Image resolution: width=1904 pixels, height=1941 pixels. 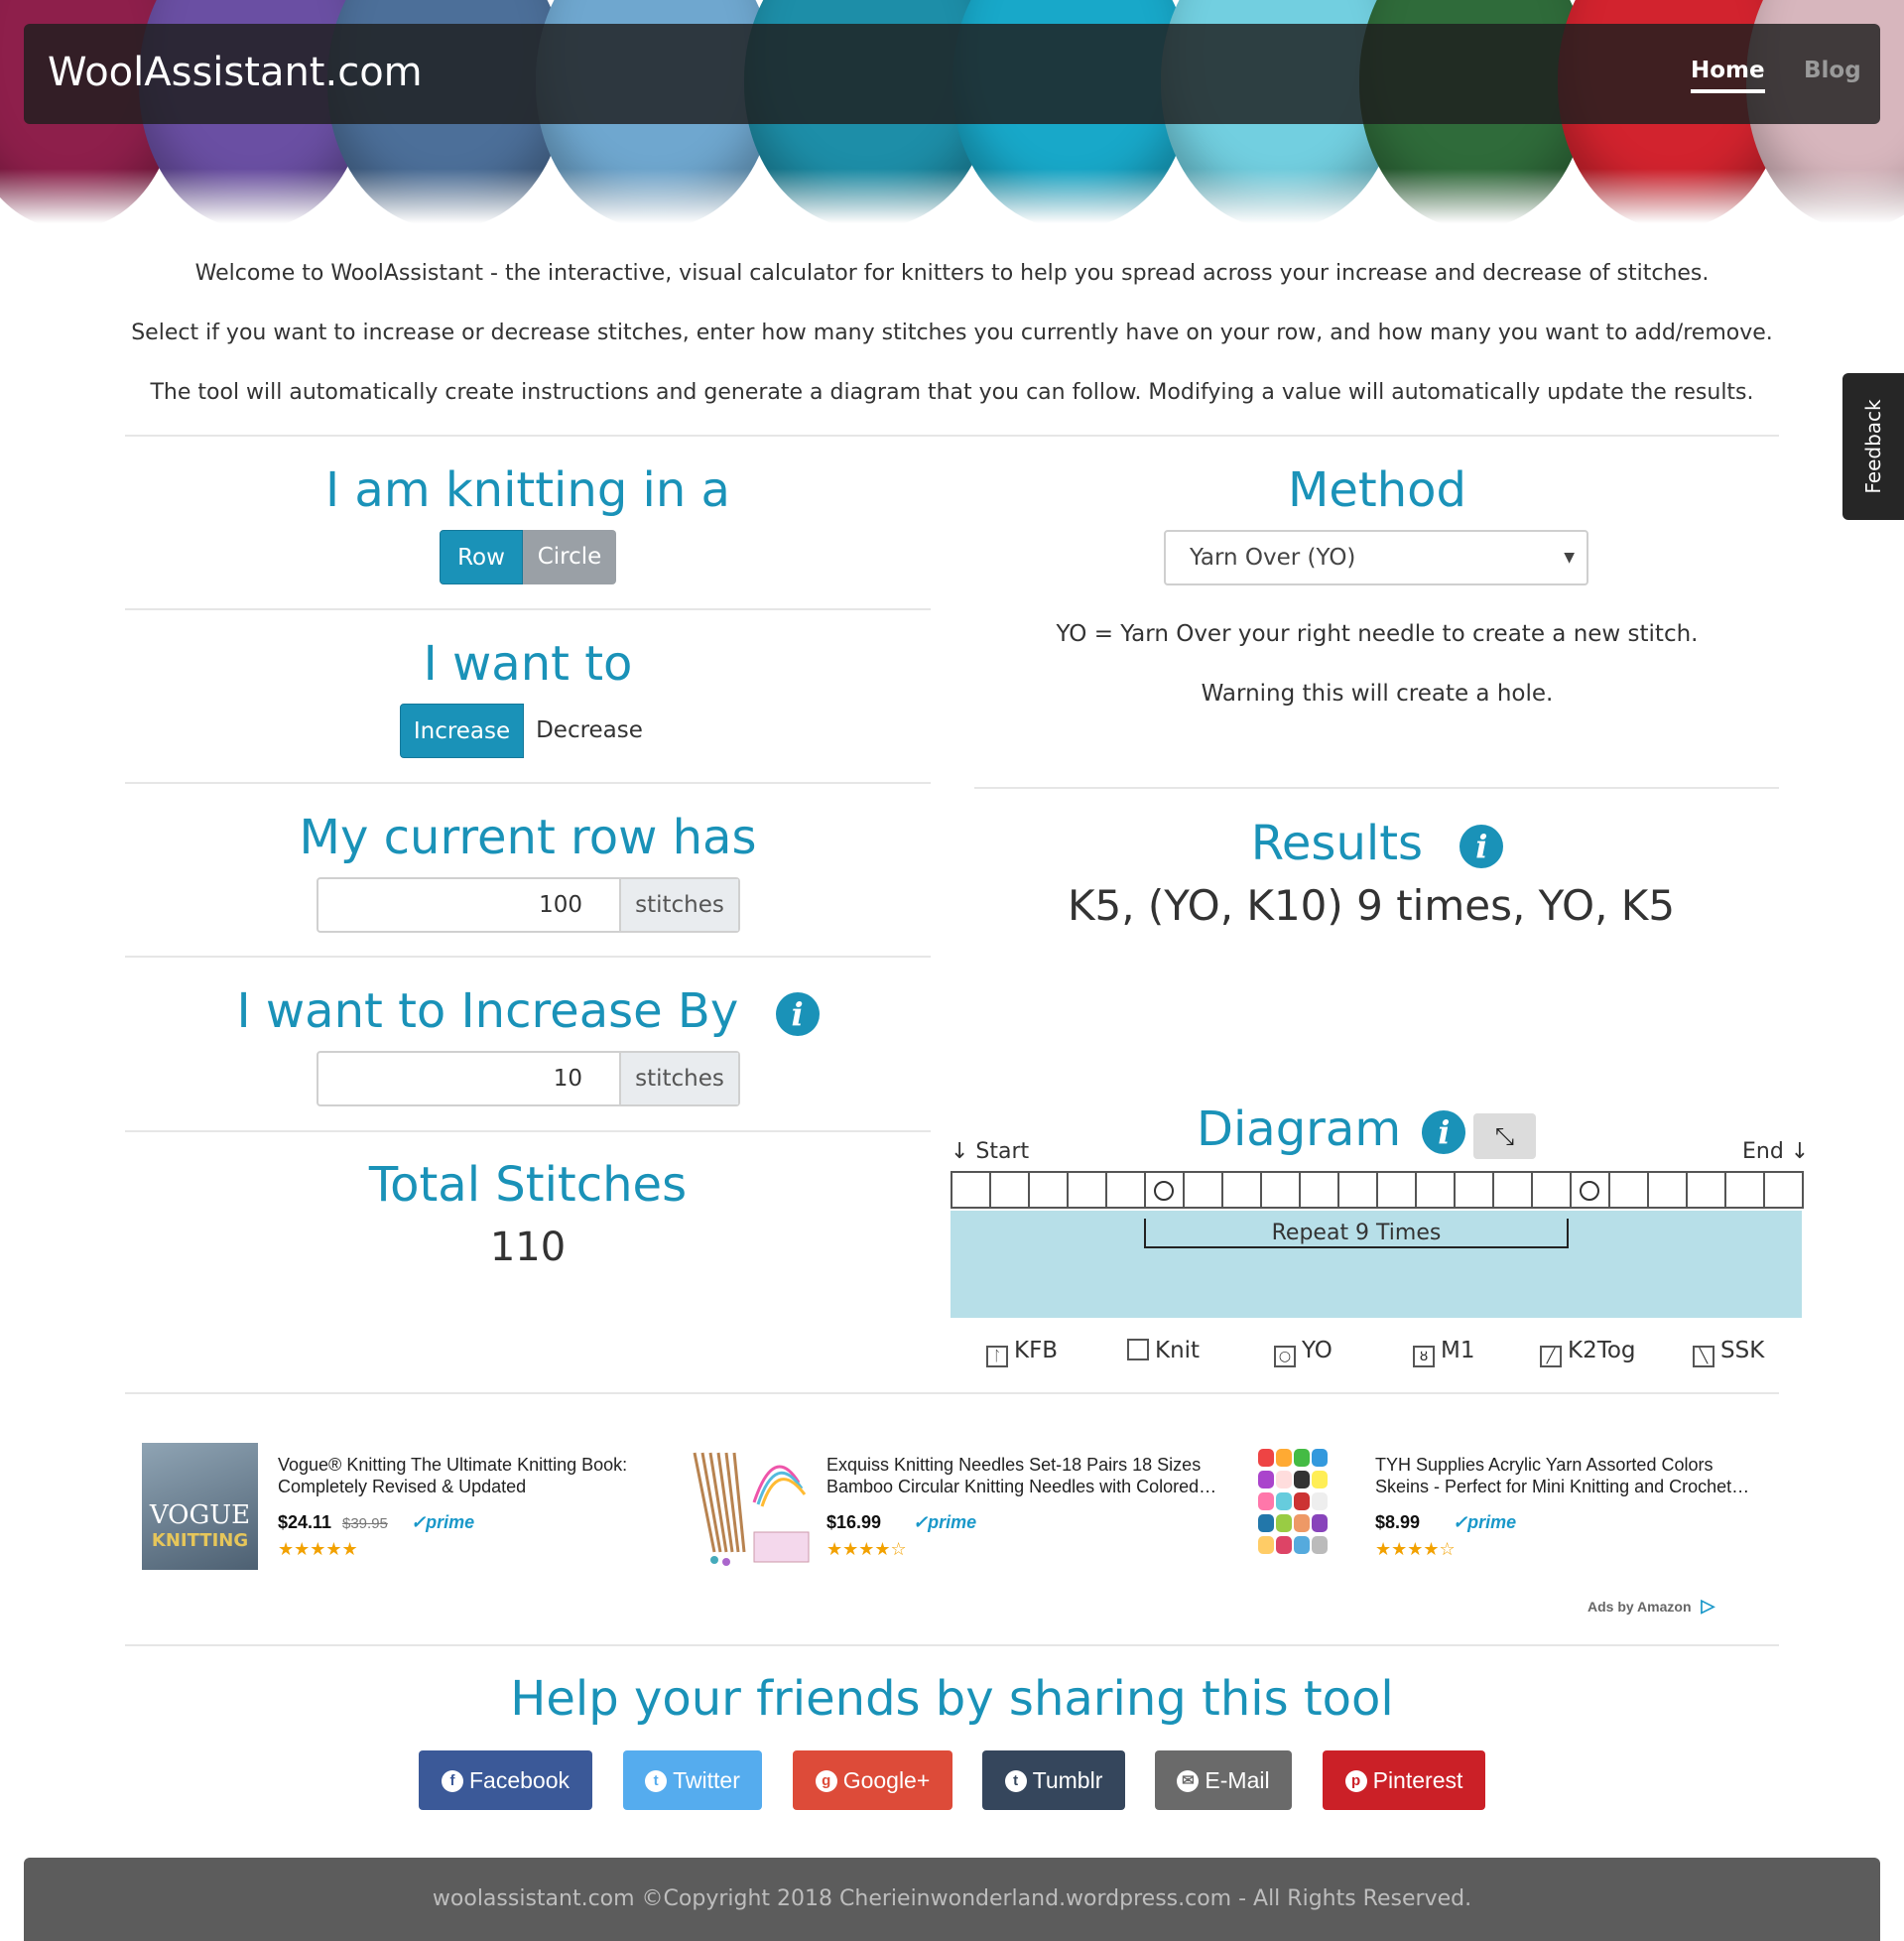 What do you see at coordinates (692, 1780) in the screenshot?
I see `share-twitter-button: t Twitter` at bounding box center [692, 1780].